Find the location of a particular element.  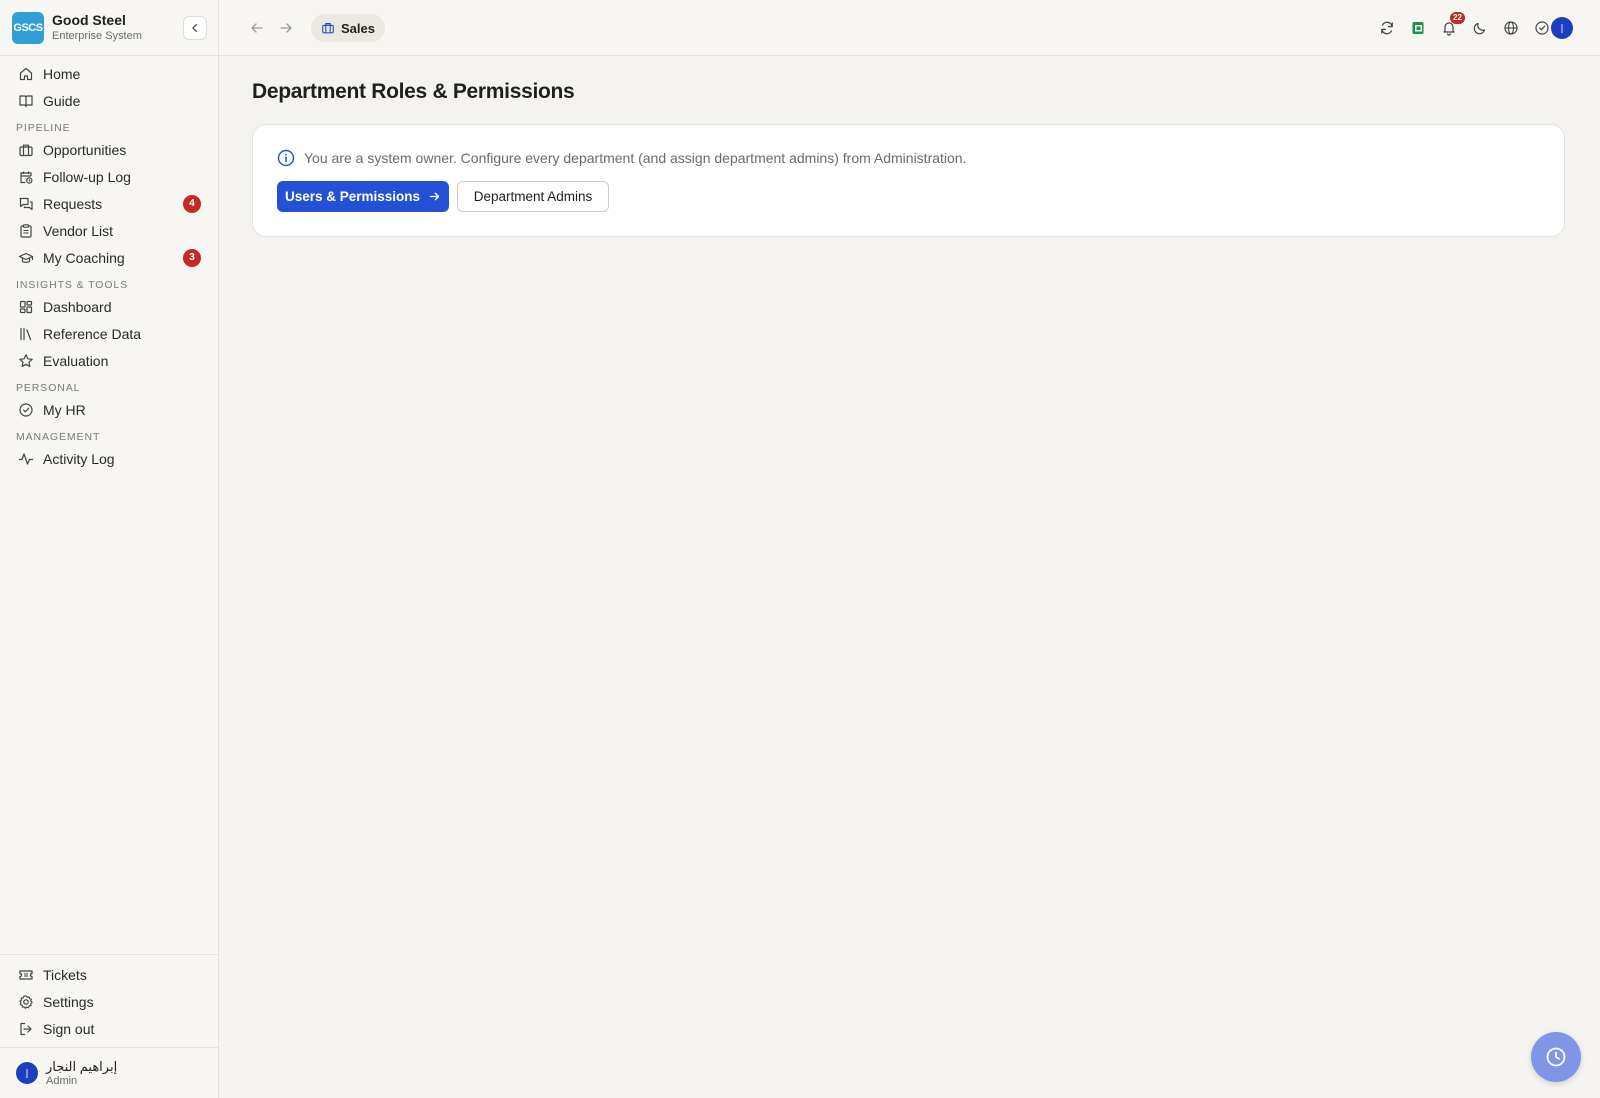

tasks-button is located at coordinates (1542, 28).